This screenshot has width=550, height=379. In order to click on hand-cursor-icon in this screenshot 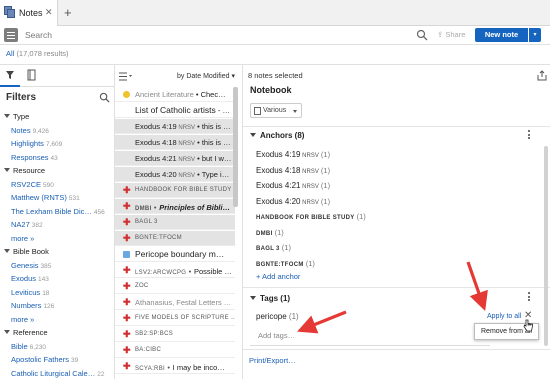, I will do `click(528, 325)`.